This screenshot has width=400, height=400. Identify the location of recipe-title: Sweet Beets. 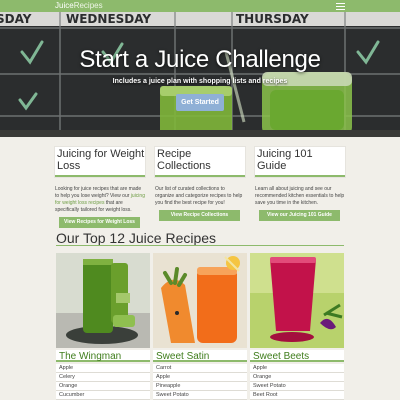
(297, 356).